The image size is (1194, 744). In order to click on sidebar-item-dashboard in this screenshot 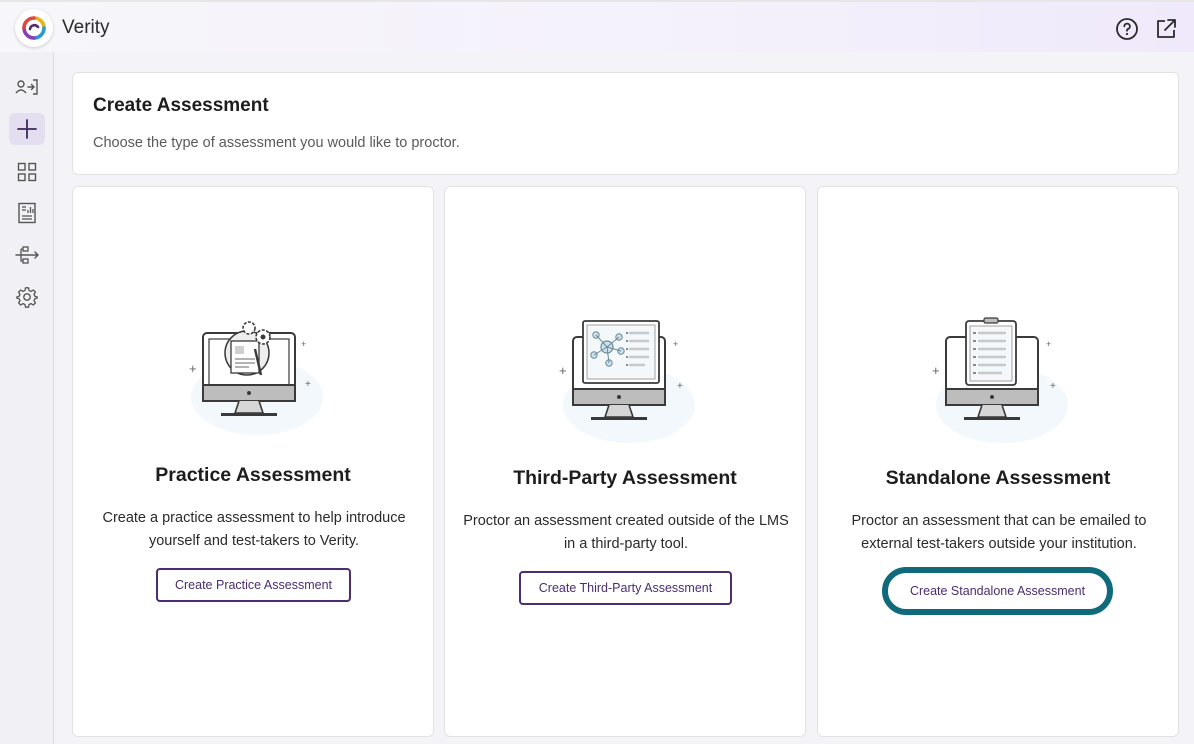, I will do `click(27, 172)`.